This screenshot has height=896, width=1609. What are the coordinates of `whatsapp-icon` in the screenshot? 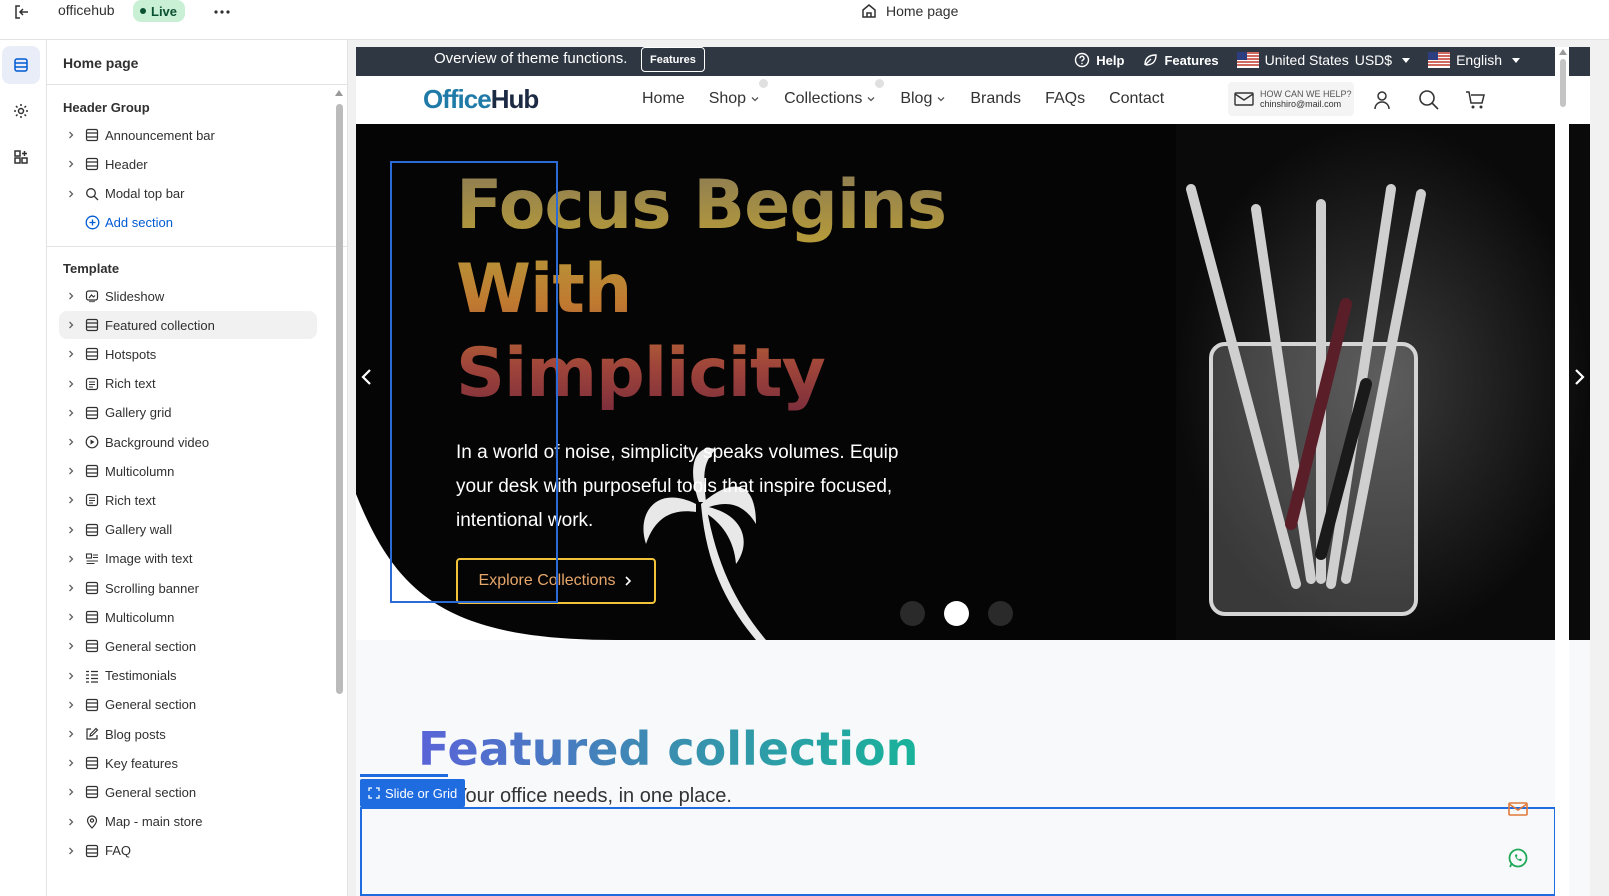 It's located at (1518, 858).